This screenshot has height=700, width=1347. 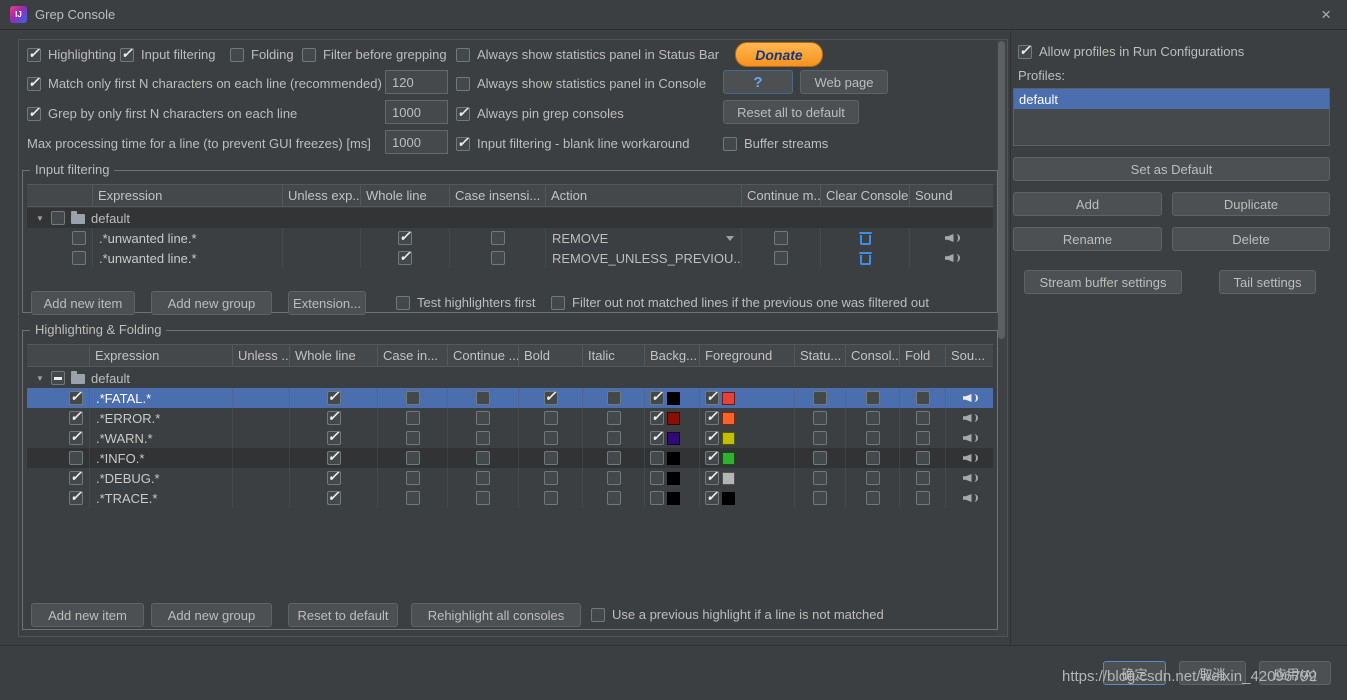 What do you see at coordinates (1131, 50) in the screenshot?
I see `allow-profiles-checkbox: Allow profiles in Run Configurations` at bounding box center [1131, 50].